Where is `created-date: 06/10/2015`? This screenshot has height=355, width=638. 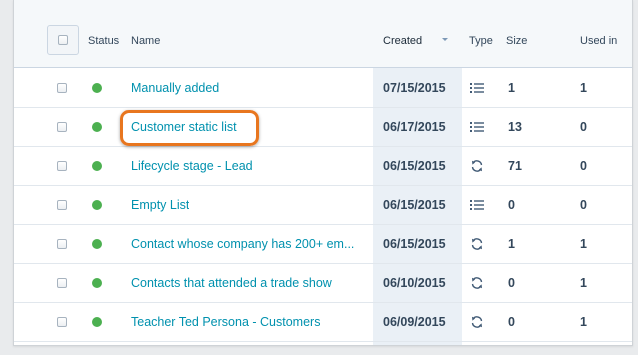 created-date: 06/10/2015 is located at coordinates (414, 283).